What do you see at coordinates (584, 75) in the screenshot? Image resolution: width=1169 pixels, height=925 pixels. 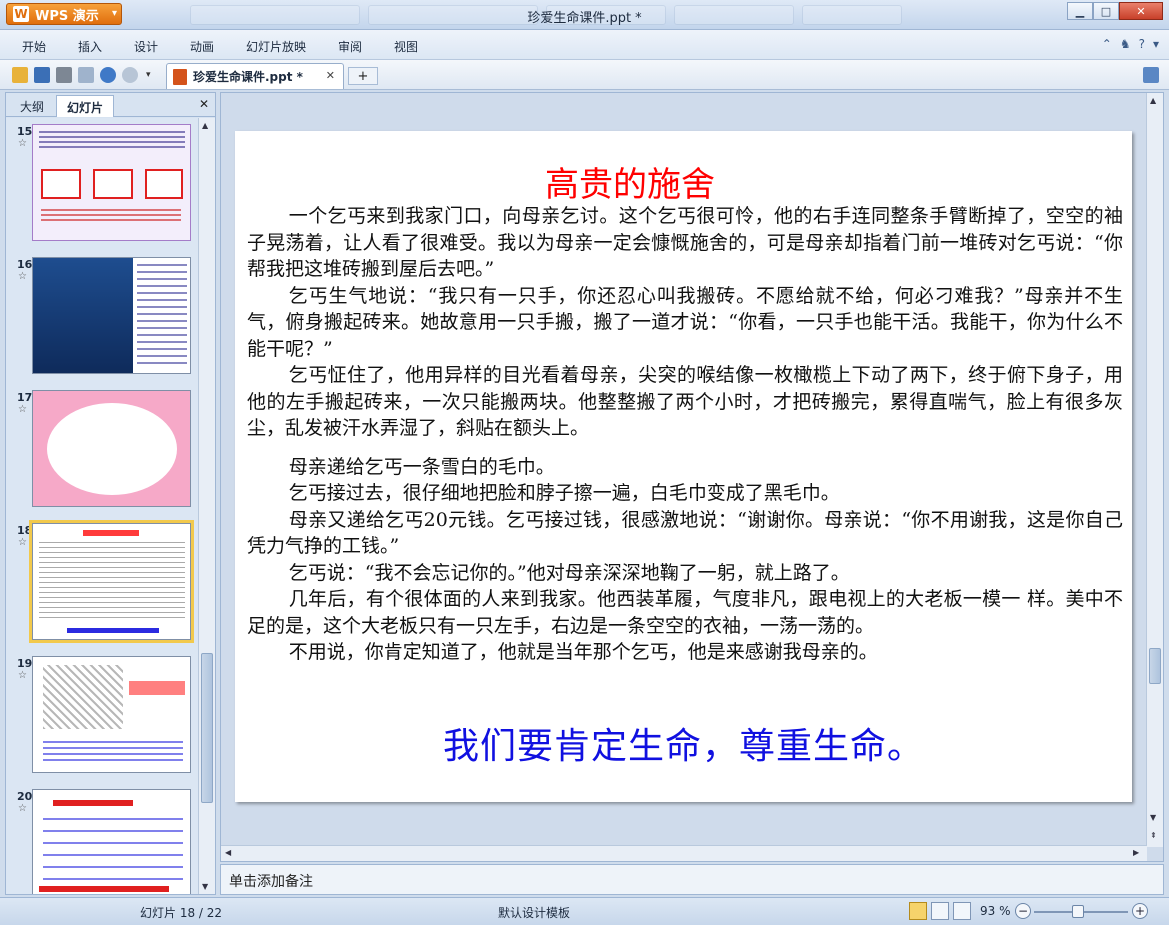 I see `quick-access-toolbar: ▾ 珍爱生命课件.ppt * ✕ +` at bounding box center [584, 75].